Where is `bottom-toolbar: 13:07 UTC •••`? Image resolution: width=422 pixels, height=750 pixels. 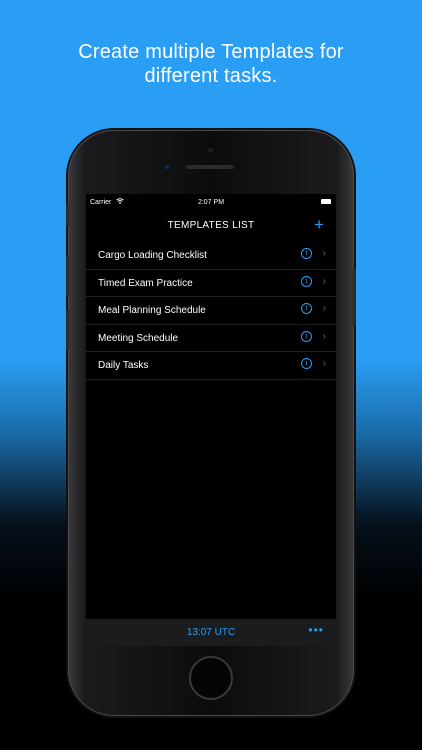
bottom-toolbar: 13:07 UTC ••• is located at coordinates (211, 632).